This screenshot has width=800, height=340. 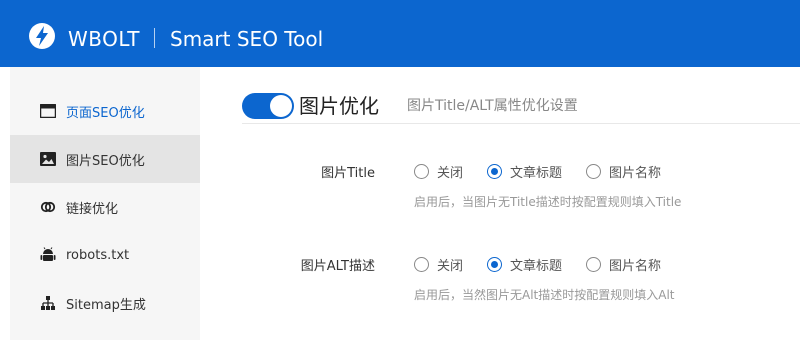 What do you see at coordinates (48, 159) in the screenshot?
I see `image-icon` at bounding box center [48, 159].